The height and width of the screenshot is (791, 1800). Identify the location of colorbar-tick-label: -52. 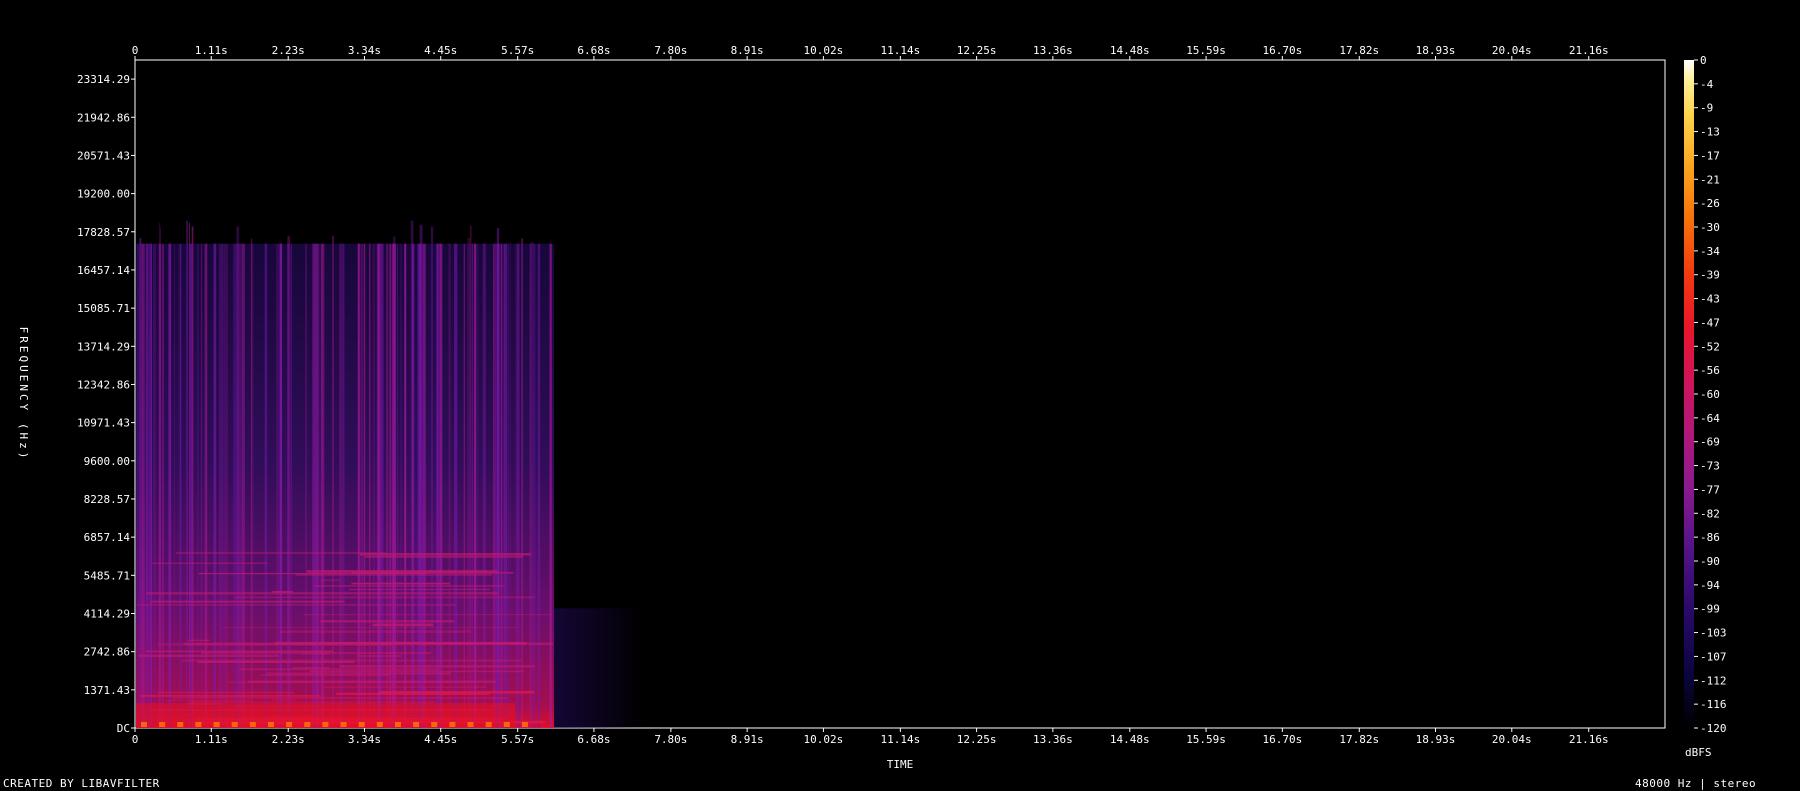
(1710, 346).